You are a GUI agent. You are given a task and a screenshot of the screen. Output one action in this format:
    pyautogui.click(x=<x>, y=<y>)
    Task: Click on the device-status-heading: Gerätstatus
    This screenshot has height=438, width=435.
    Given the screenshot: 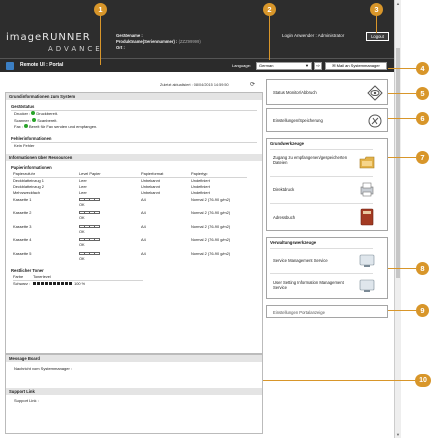 What is the action you would take?
    pyautogui.click(x=23, y=106)
    